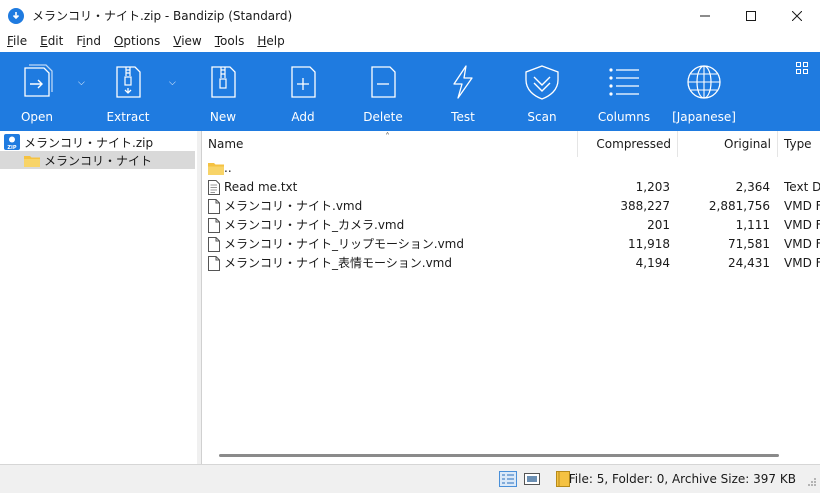 The image size is (820, 493). Describe the element at coordinates (172, 83) in the screenshot. I see `extract-dropdown-arrow: ⌵` at that location.